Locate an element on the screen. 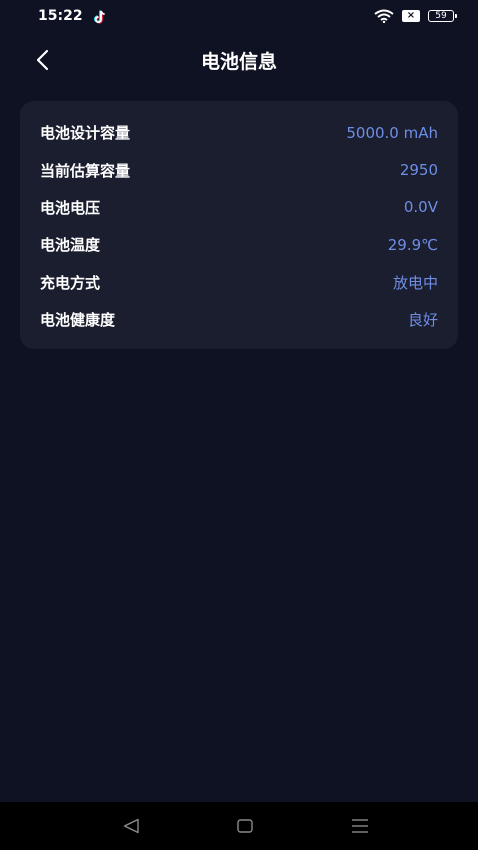 The height and width of the screenshot is (850, 478). nav-home-icon is located at coordinates (245, 826).